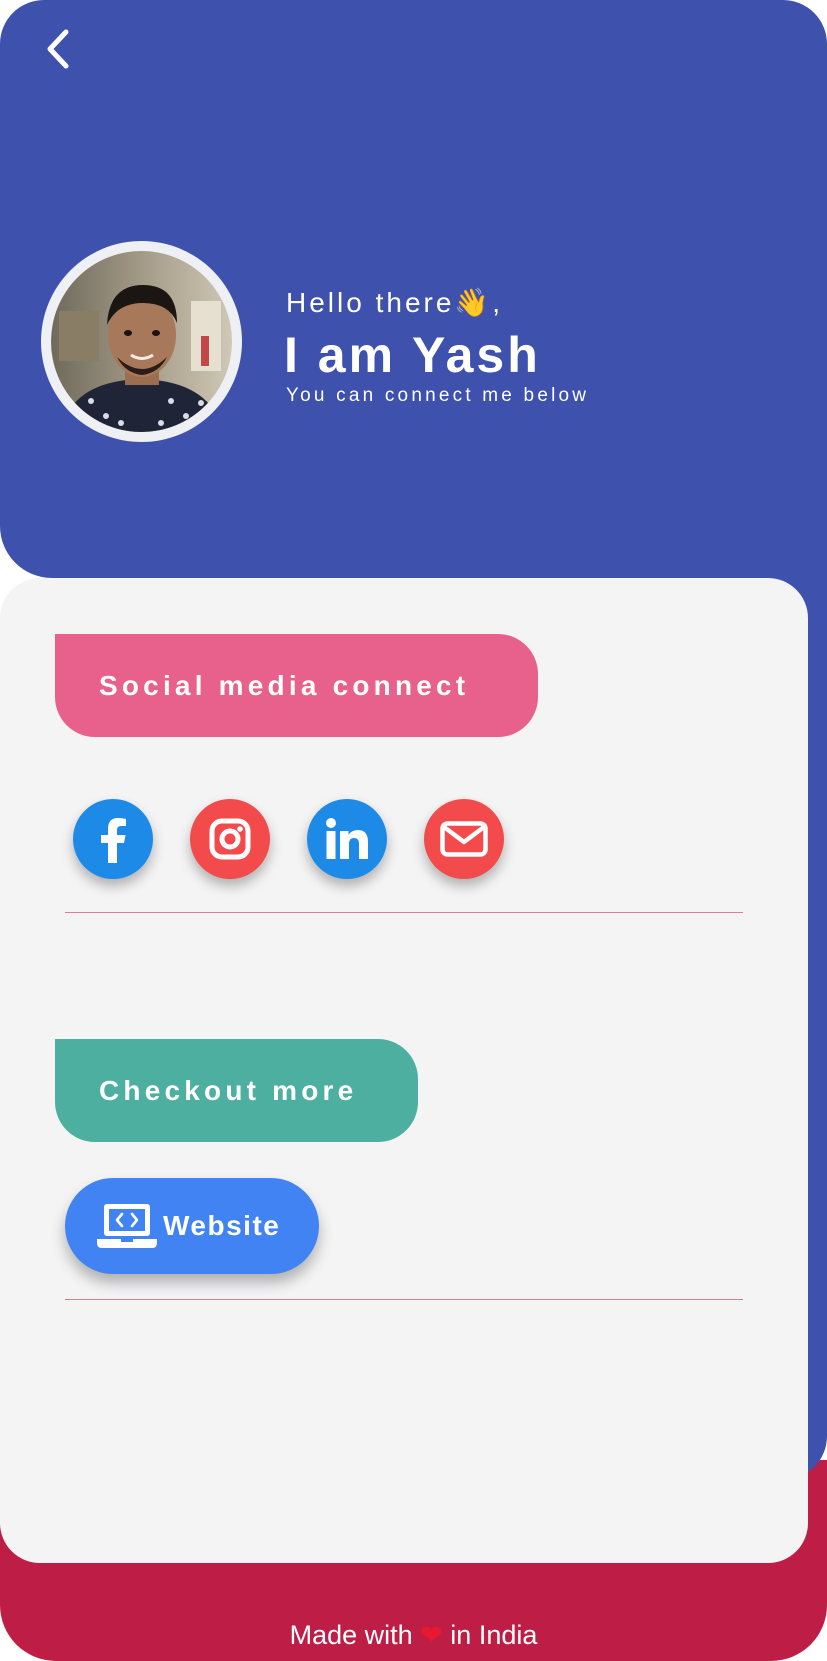 This screenshot has width=827, height=1661. Describe the element at coordinates (296, 685) in the screenshot. I see `social-media-heading: Social media connect` at that location.